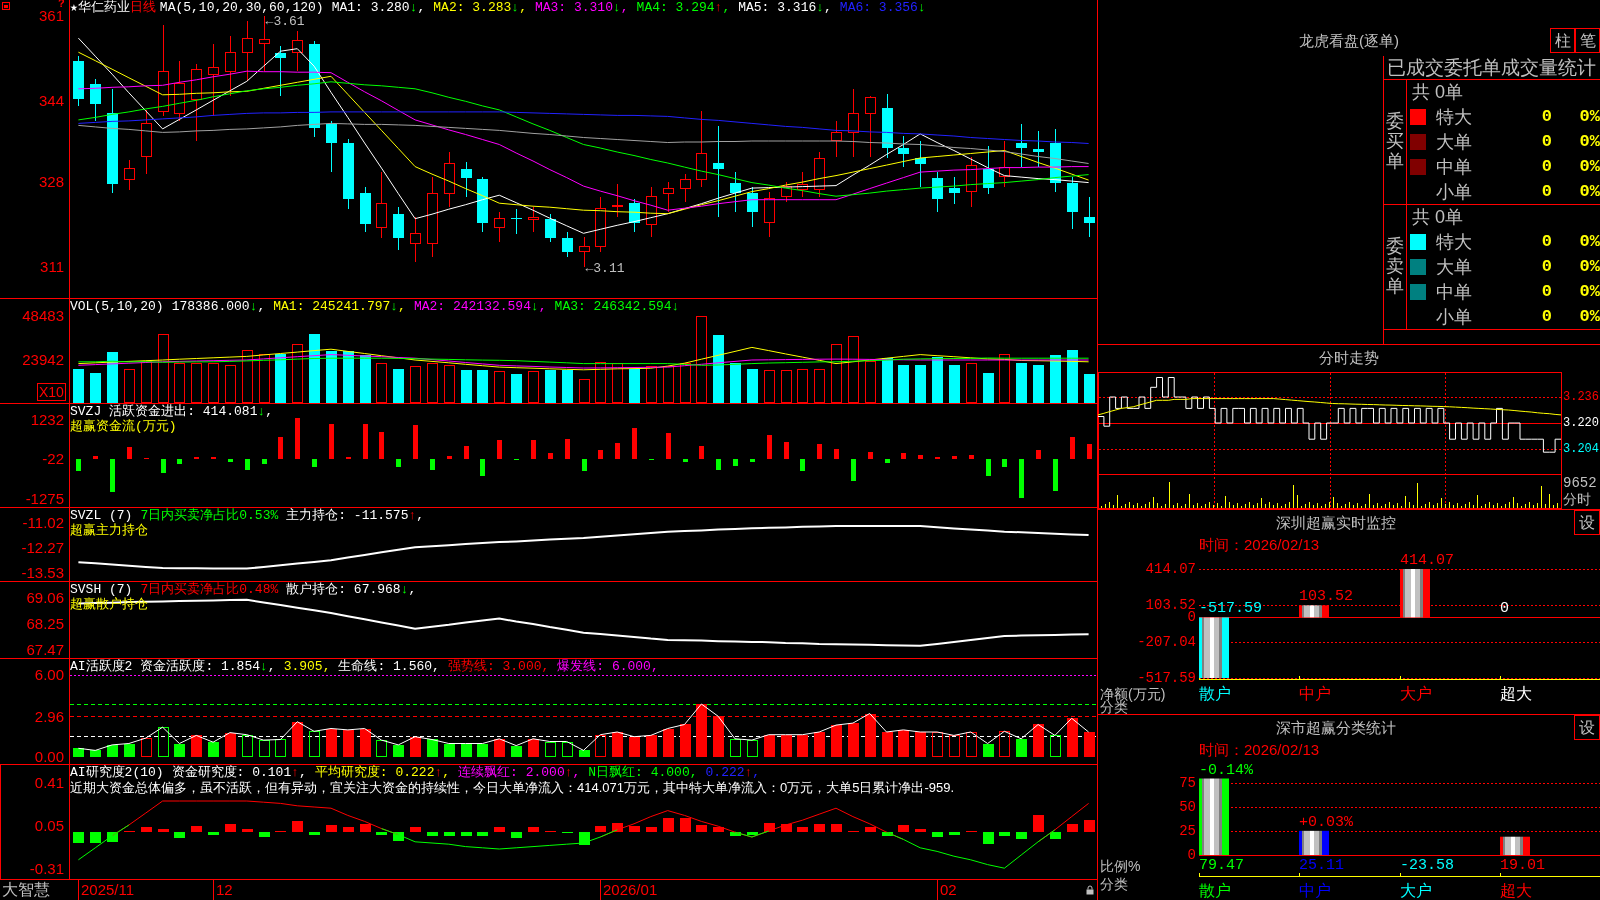 This screenshot has height=900, width=1600. What do you see at coordinates (239, 772) in the screenshot?
I see `legend-value: 资金研究度: 0.101↑,` at bounding box center [239, 772].